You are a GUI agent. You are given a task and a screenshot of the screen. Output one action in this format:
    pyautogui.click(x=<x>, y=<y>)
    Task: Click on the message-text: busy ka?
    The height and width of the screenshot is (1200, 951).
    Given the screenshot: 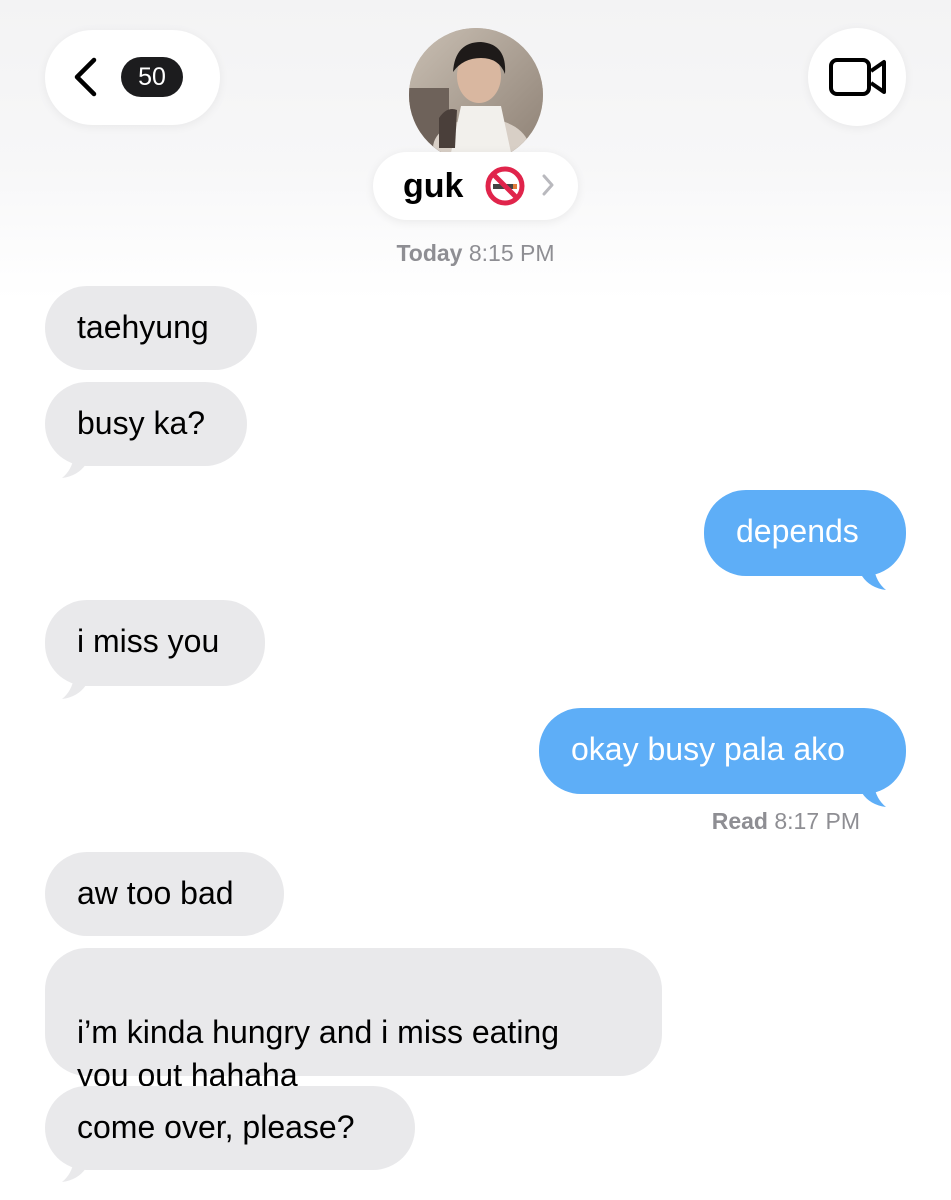 What is the action you would take?
    pyautogui.click(x=141, y=423)
    